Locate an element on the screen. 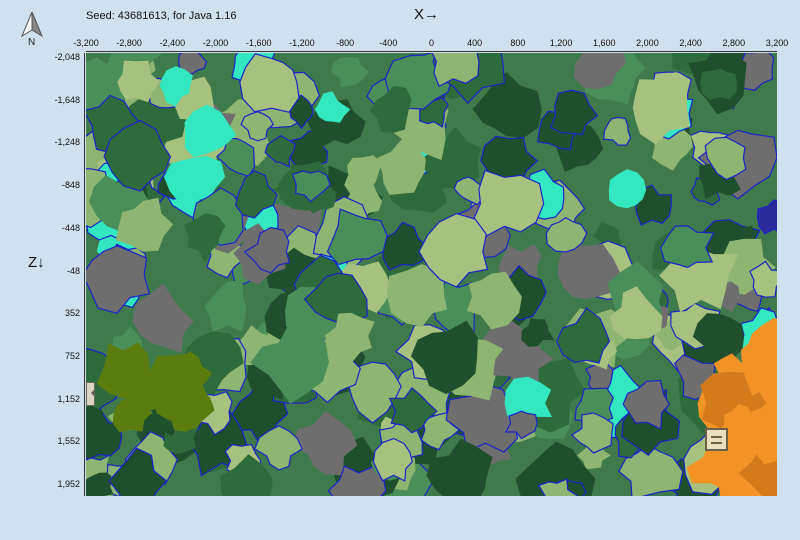 This screenshot has height=540, width=800. x-tick-label: -2,800 is located at coordinates (129, 43).